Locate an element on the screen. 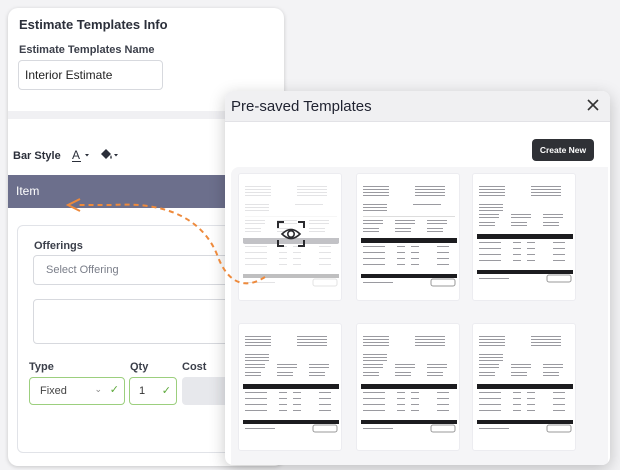 The image size is (620, 470). qty-input: 1 ✓ is located at coordinates (153, 391).